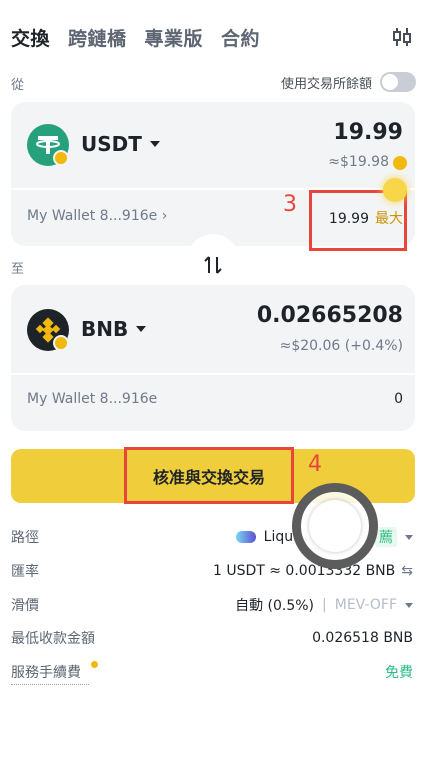 The image size is (428, 768). I want to click on swap-arrows-icon, so click(213, 265).